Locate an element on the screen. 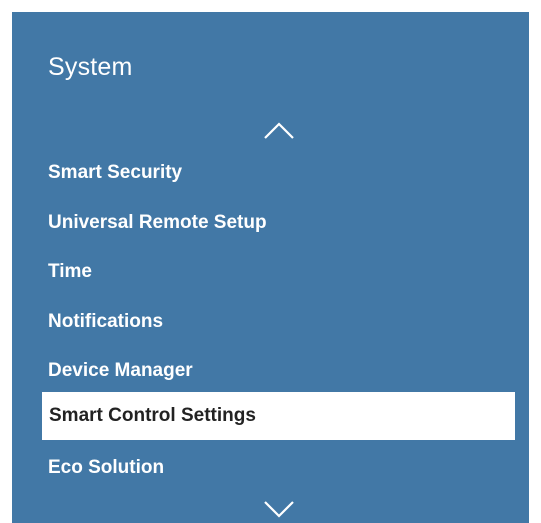  menu-item-eco-solution: Eco Solution is located at coordinates (270, 468).